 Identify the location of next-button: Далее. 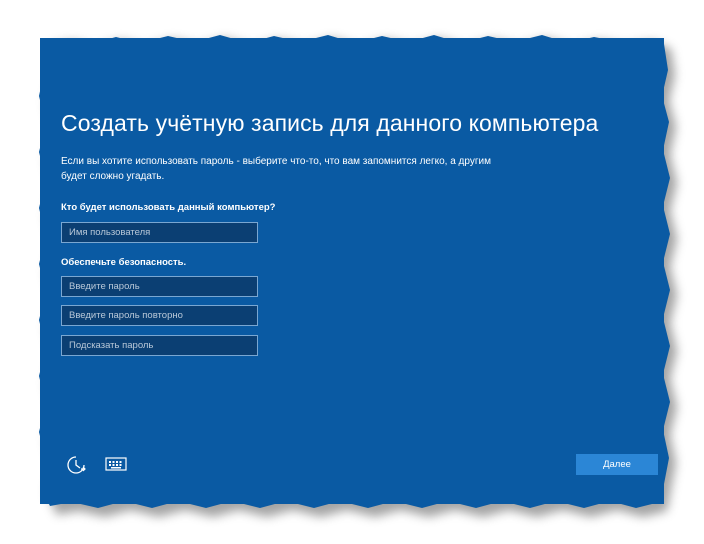
(617, 464).